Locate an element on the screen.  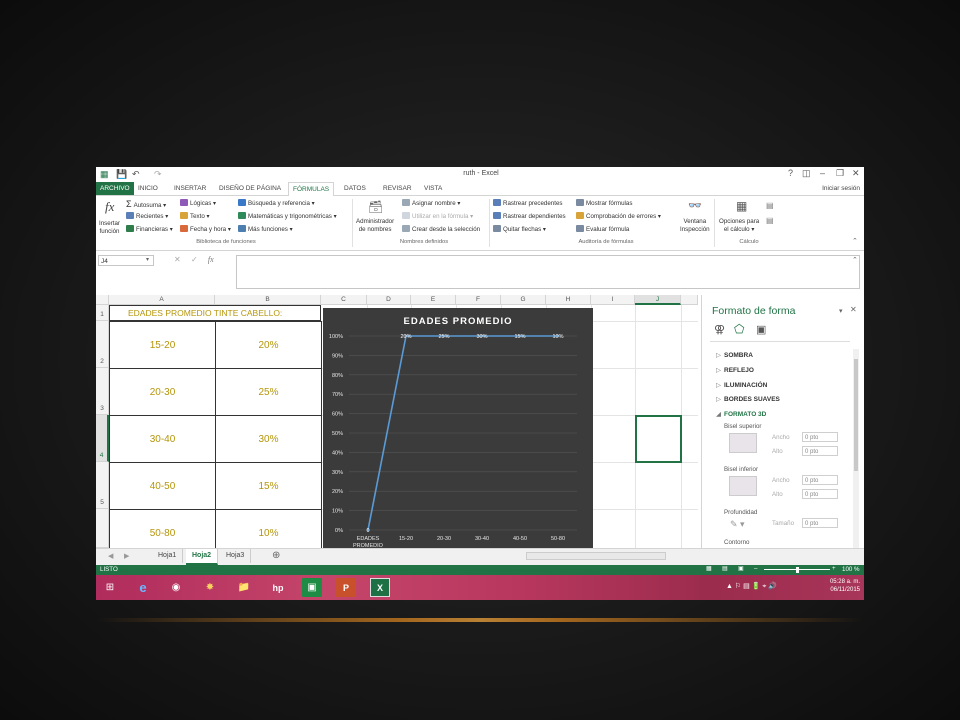
insert-function-fx-icon: fx is located at coordinates (211, 259).